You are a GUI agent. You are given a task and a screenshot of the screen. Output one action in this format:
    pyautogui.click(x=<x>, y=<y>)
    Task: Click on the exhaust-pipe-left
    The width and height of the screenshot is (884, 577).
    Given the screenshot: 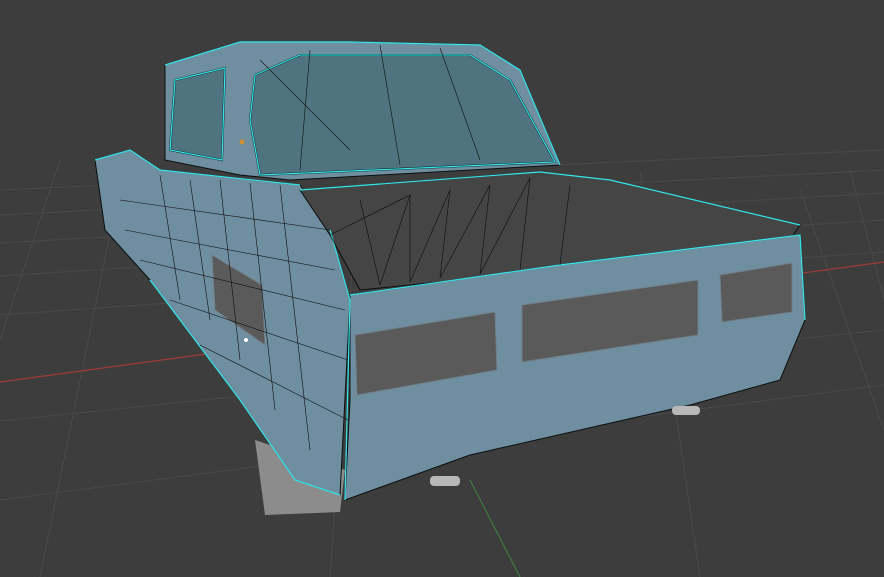 What is the action you would take?
    pyautogui.click(x=445, y=481)
    